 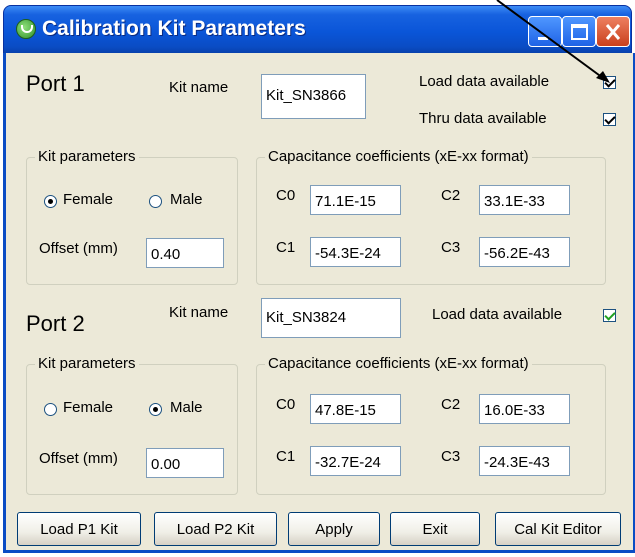 I want to click on port1-c1-field: -54.3E-24, so click(x=355, y=252).